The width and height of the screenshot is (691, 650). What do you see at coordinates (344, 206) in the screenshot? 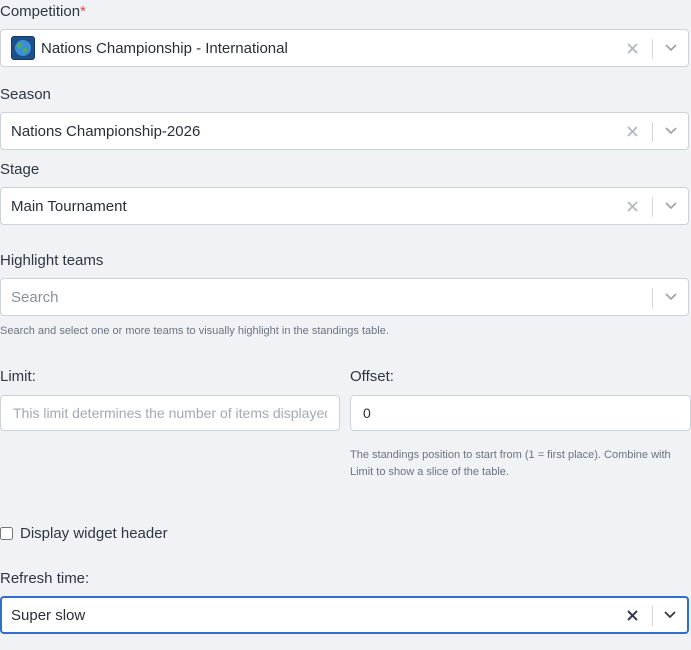
I see `stage-select: Main Tournament` at bounding box center [344, 206].